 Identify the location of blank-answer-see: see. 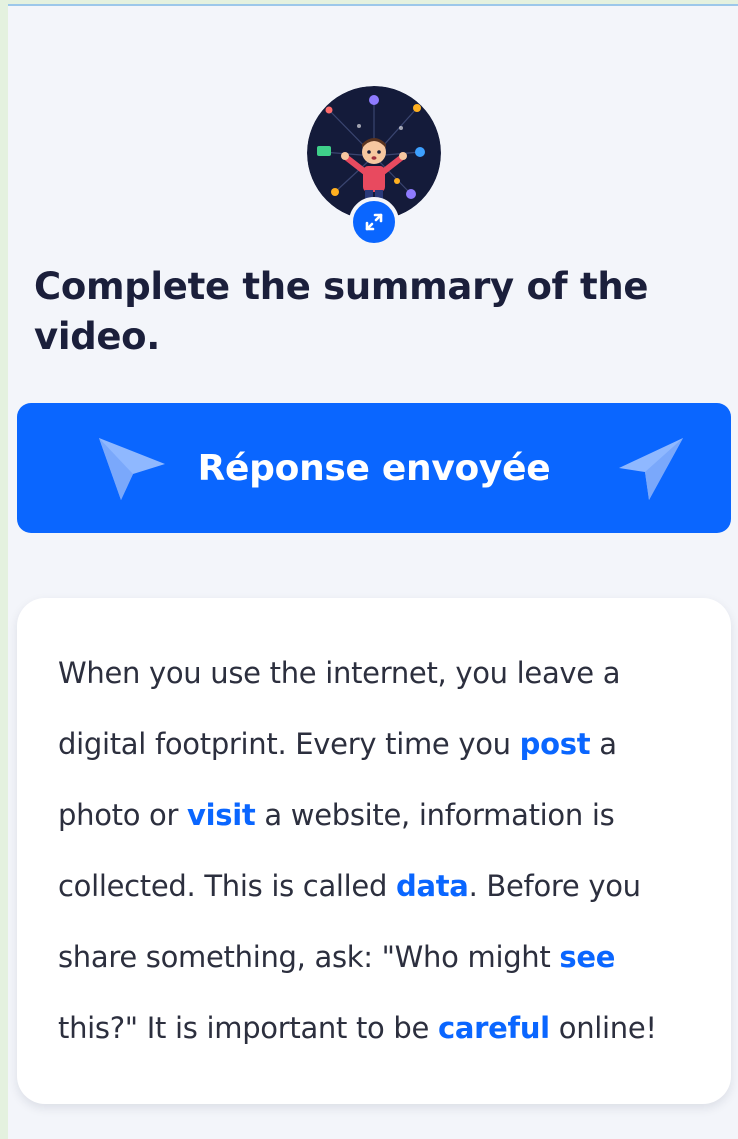
(587, 957).